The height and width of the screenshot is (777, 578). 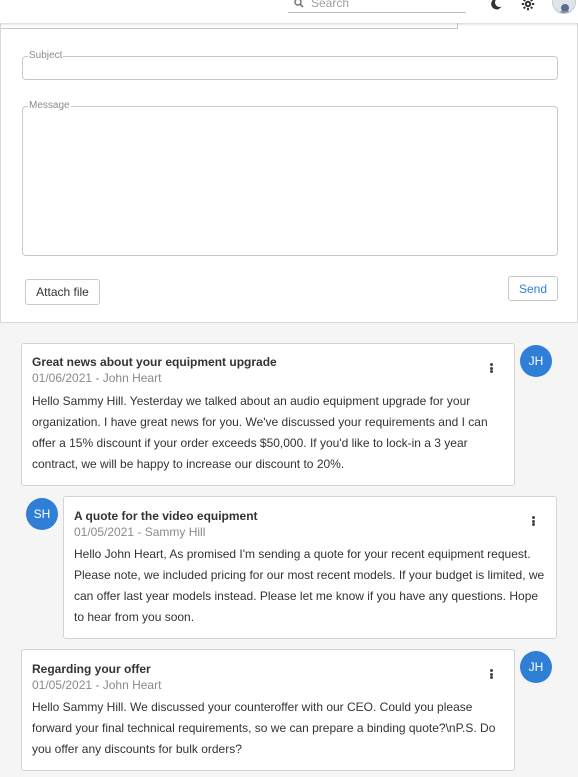 What do you see at coordinates (386, 5) in the screenshot?
I see `search-input` at bounding box center [386, 5].